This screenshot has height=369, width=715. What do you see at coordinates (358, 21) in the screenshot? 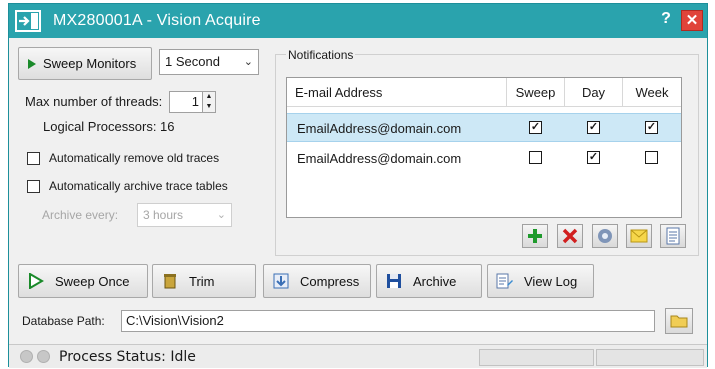
I see `title-bar: MX280001A - Vision Acquire ? ✕` at bounding box center [358, 21].